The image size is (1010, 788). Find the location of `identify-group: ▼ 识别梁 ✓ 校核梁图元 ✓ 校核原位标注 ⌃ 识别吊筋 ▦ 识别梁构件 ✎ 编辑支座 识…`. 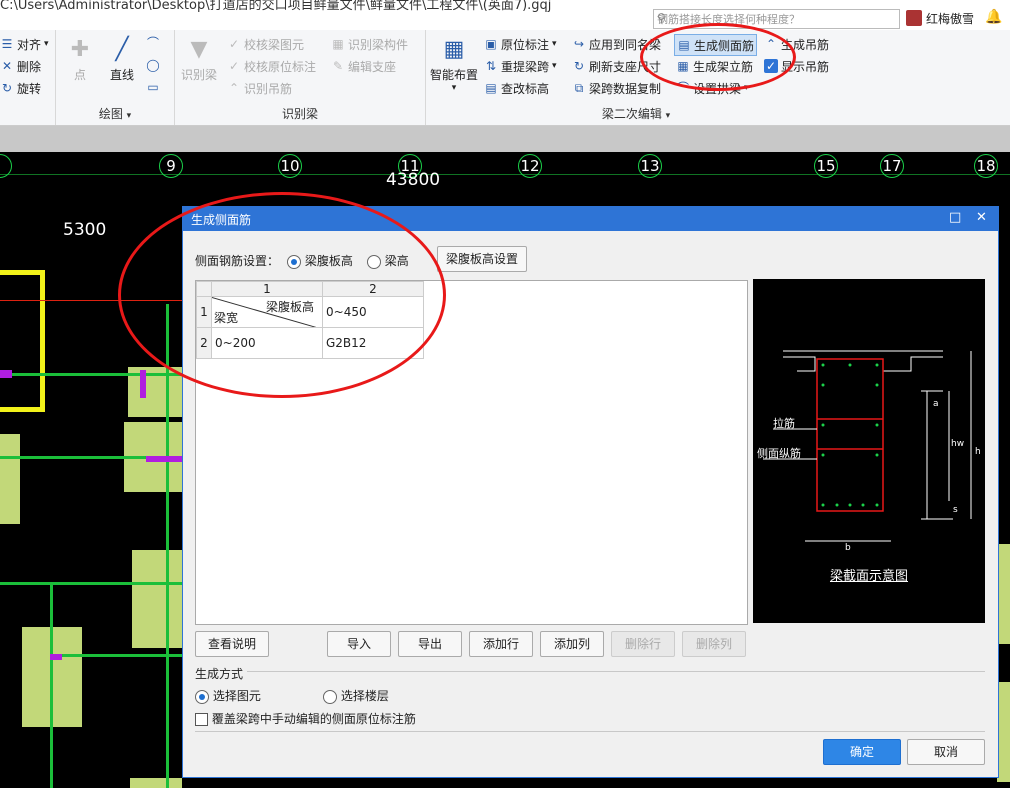

identify-group: ▼ 识别梁 ✓ 校核梁图元 ✓ 校核原位标注 ⌃ 识别吊筋 ▦ 识别梁构件 ✎ 编辑支座 识… is located at coordinates (300, 77).